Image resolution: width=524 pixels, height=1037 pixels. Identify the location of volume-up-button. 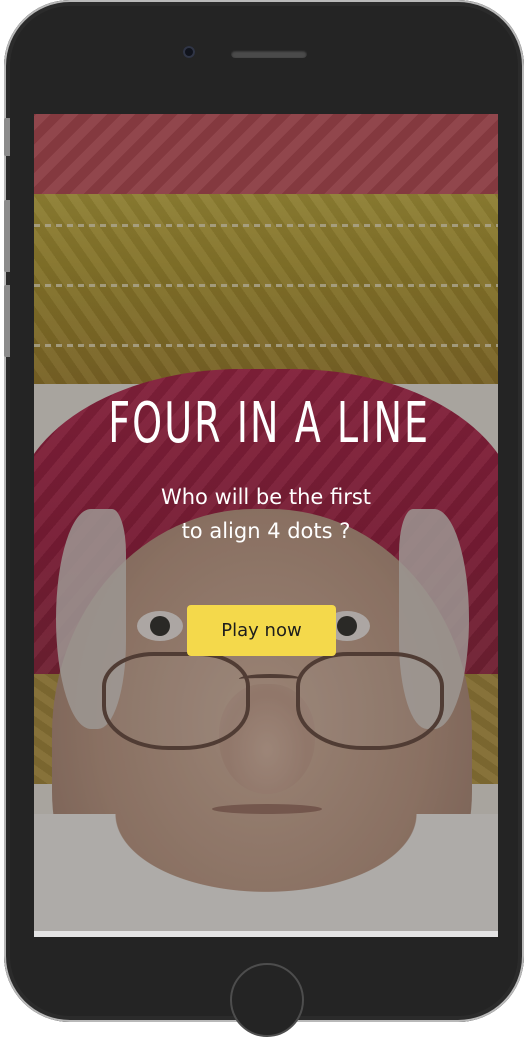
(7, 236).